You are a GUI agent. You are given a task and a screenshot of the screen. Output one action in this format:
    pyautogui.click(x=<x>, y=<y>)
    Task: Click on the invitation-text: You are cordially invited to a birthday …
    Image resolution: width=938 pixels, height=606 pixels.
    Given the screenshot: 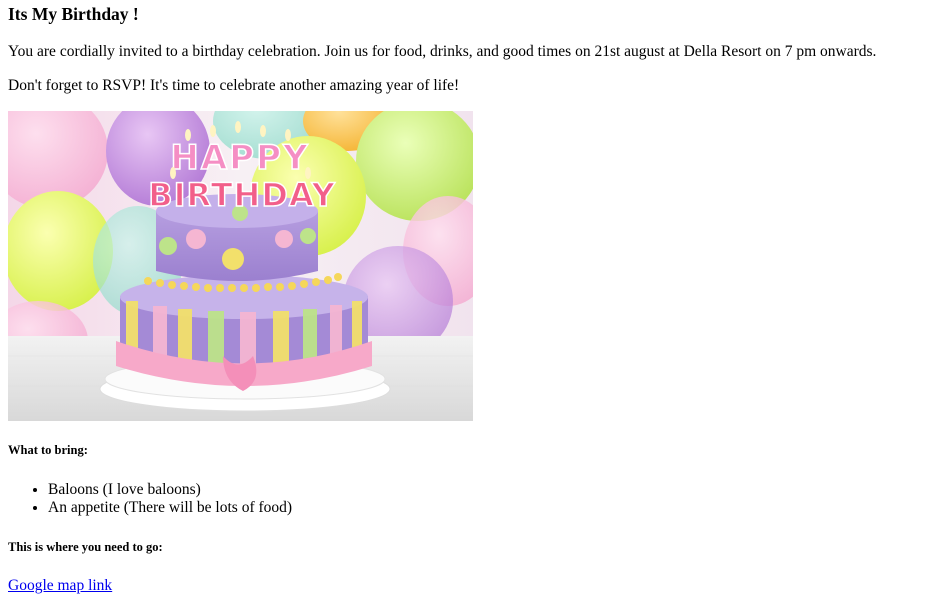 What is the action you would take?
    pyautogui.click(x=442, y=51)
    